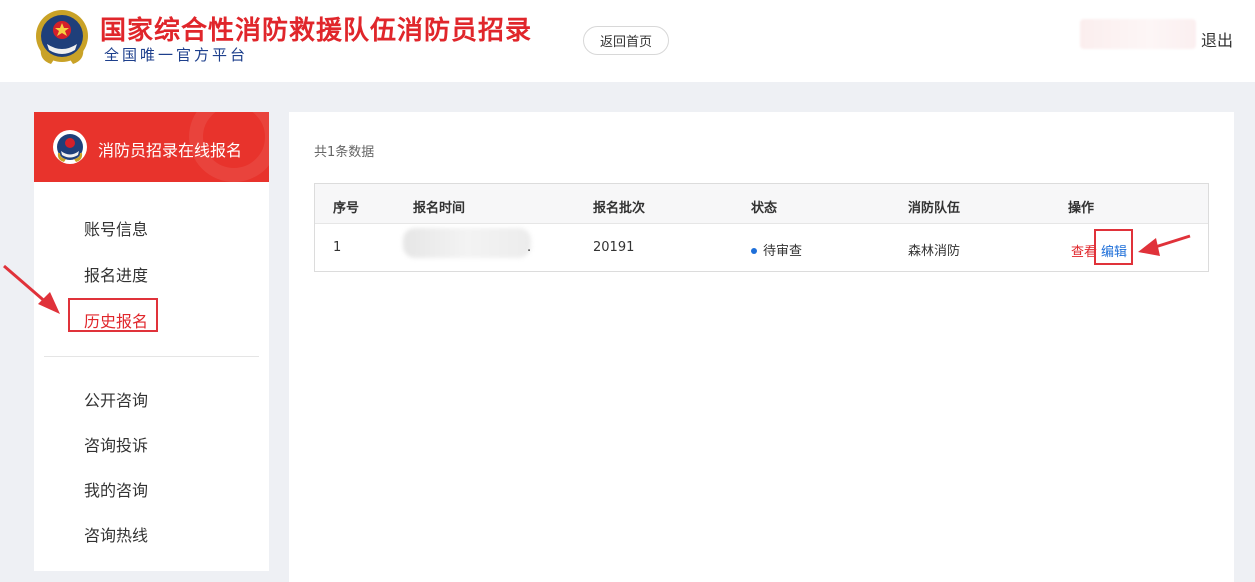 The height and width of the screenshot is (582, 1255). Describe the element at coordinates (113, 315) in the screenshot. I see `highlight-box-history` at that location.